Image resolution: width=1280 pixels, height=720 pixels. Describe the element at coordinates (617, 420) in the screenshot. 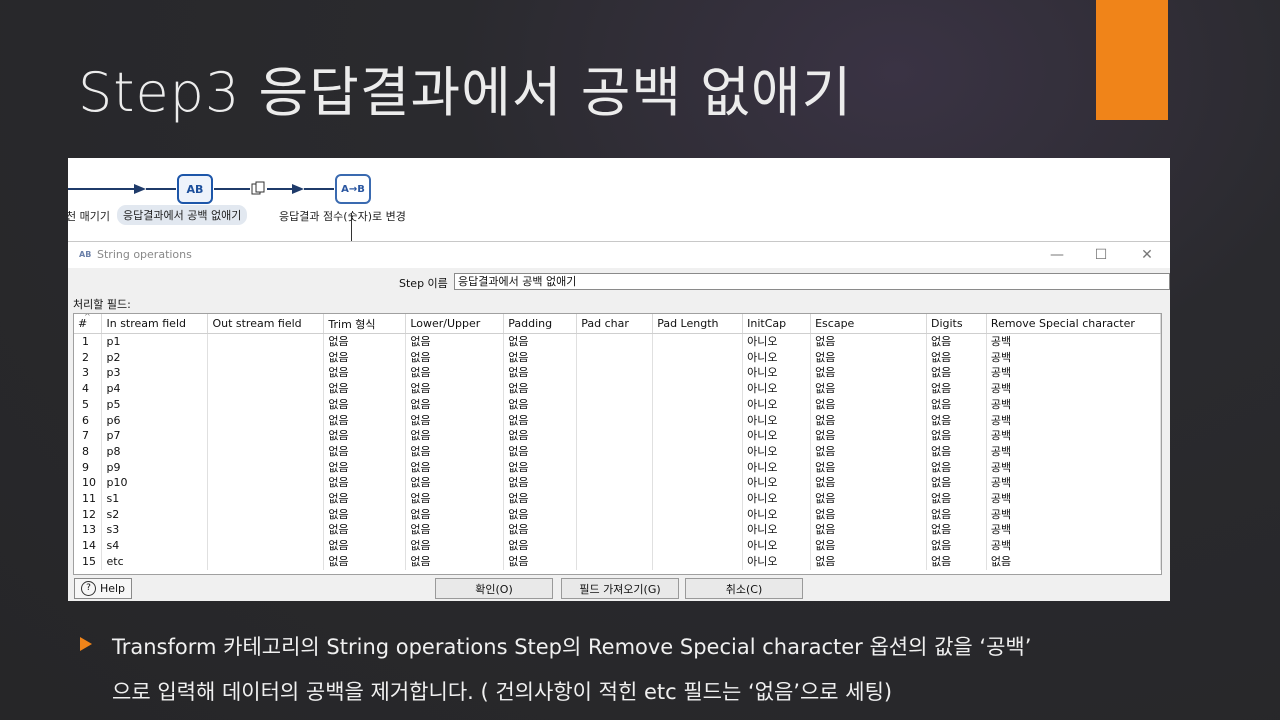

I see `table-row: 6 p6 없음 없음 없음 아니오 없음 없음 공백` at that location.